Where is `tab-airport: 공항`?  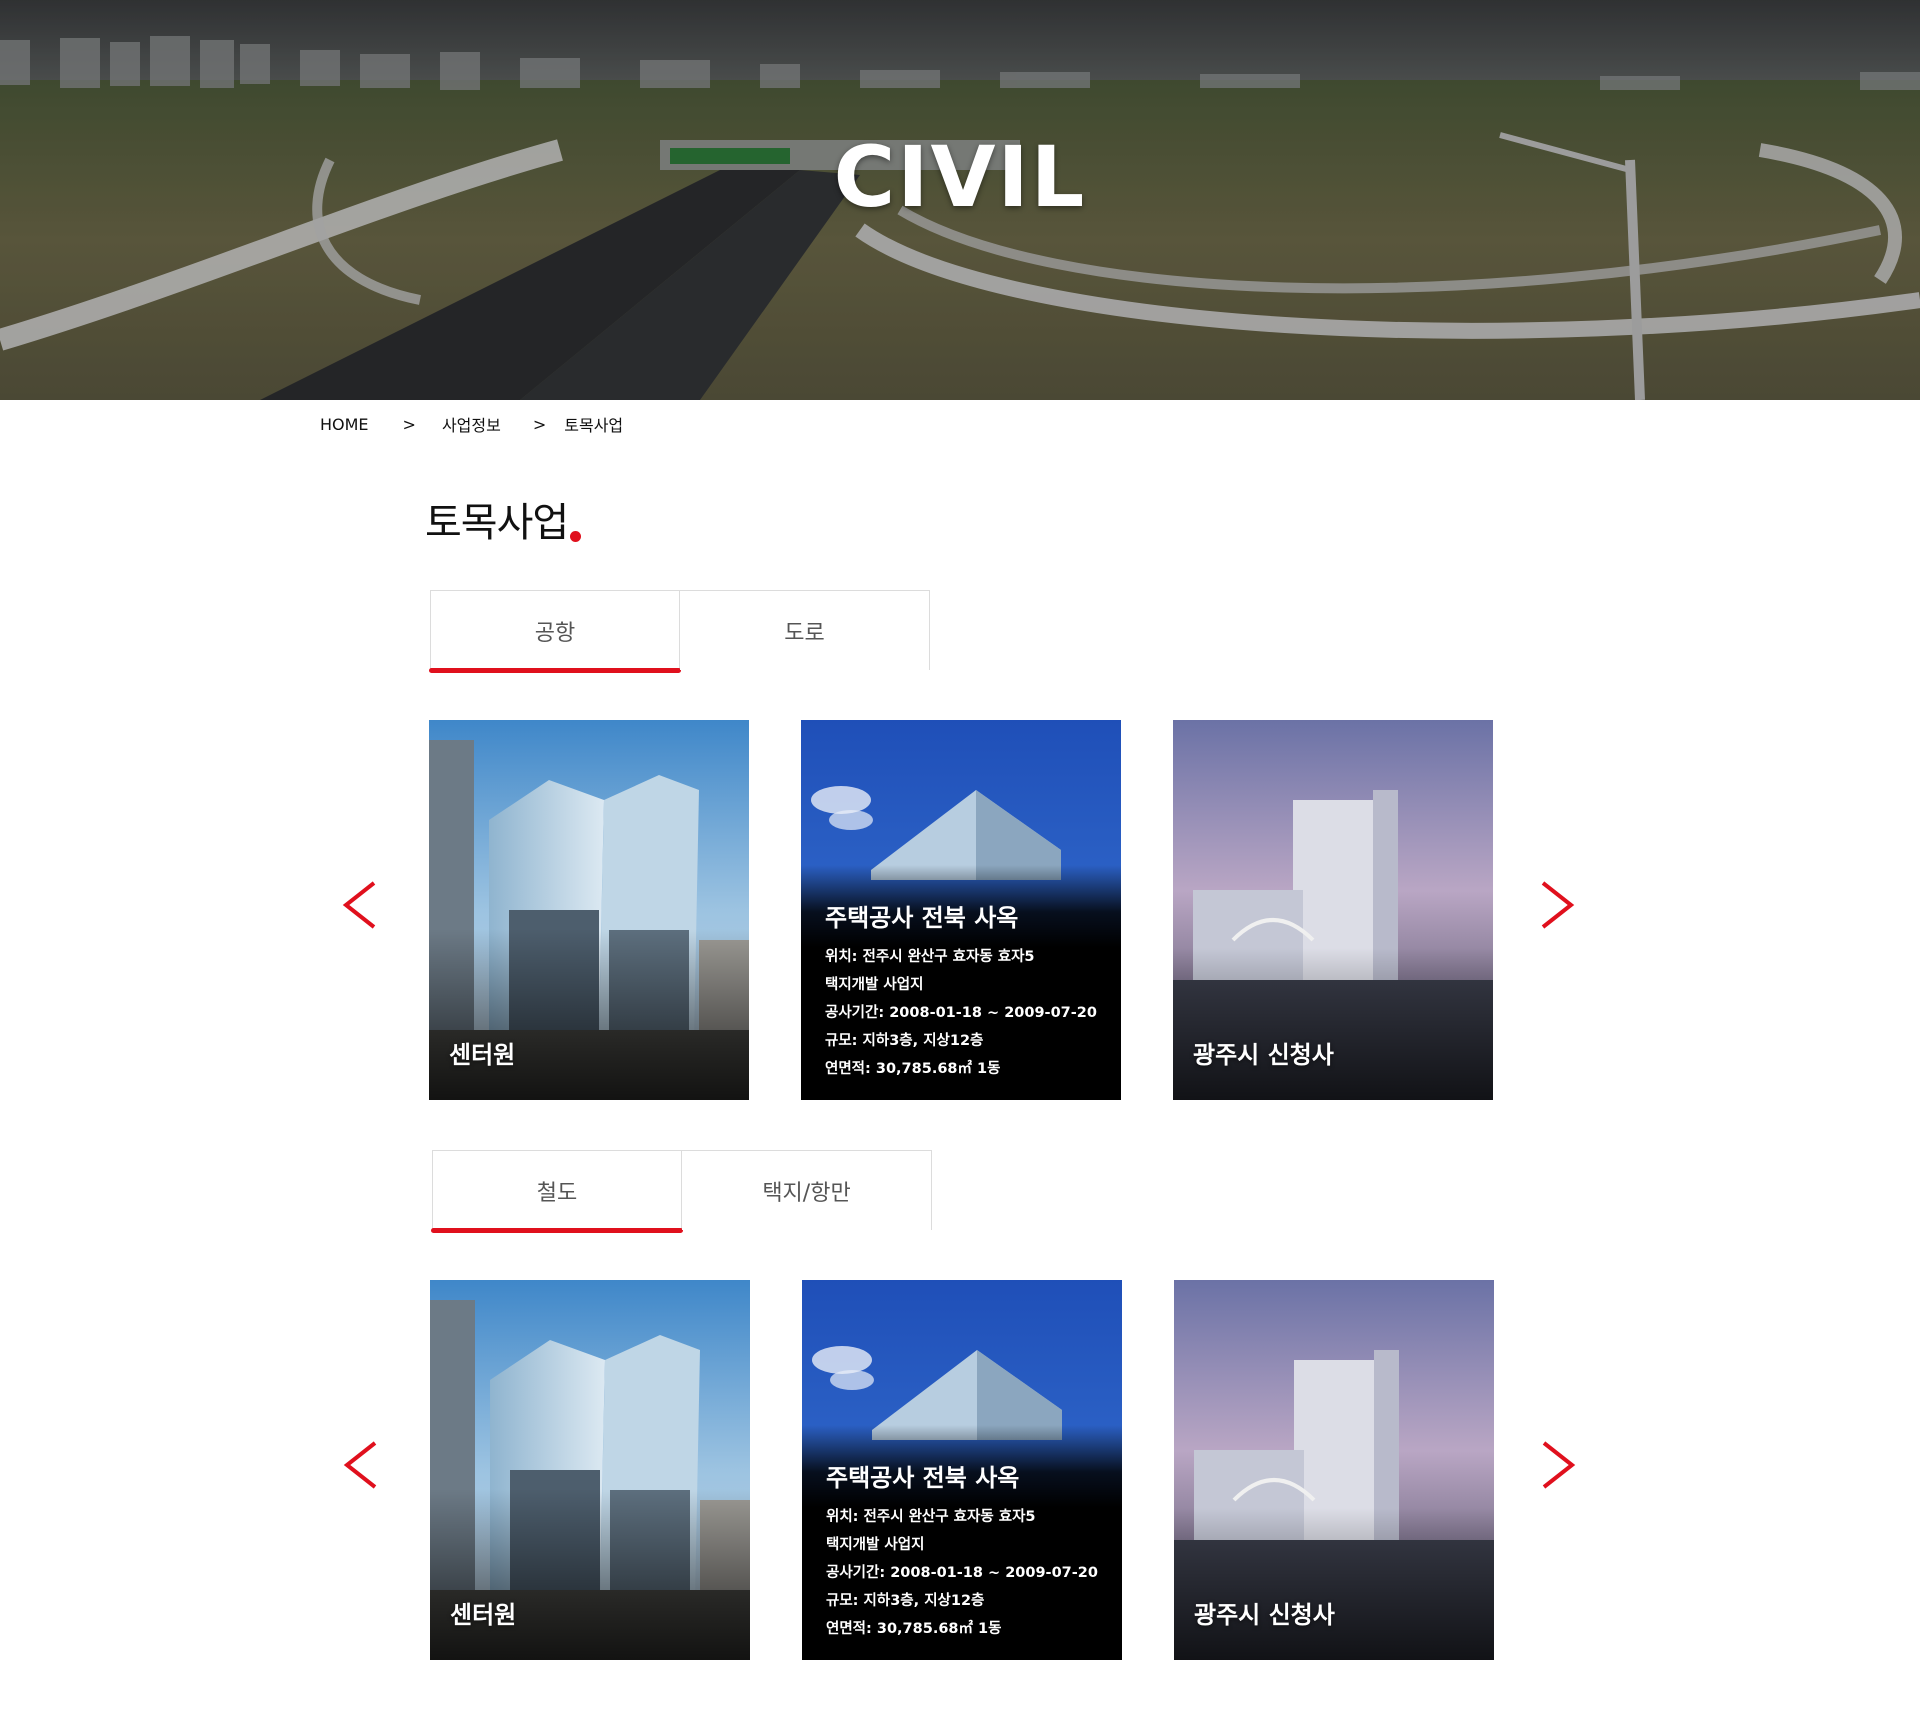 tab-airport: 공항 is located at coordinates (555, 631).